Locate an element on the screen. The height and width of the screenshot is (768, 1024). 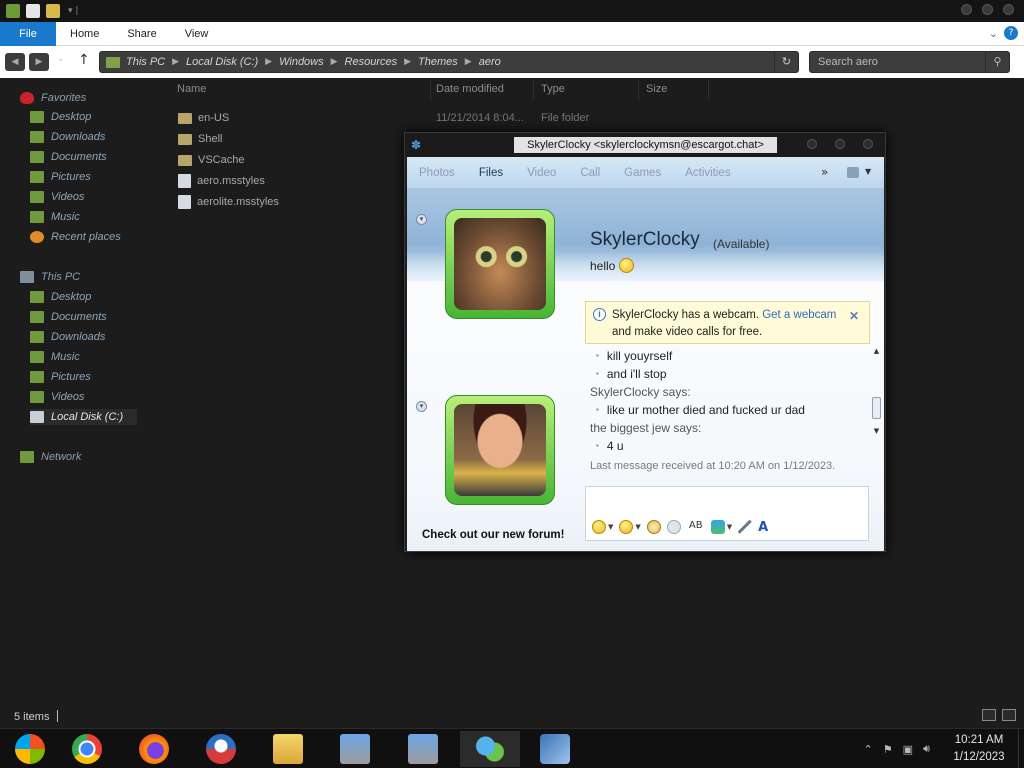
collapse-contact-icon: ▾ is located at coordinates (421, 219).